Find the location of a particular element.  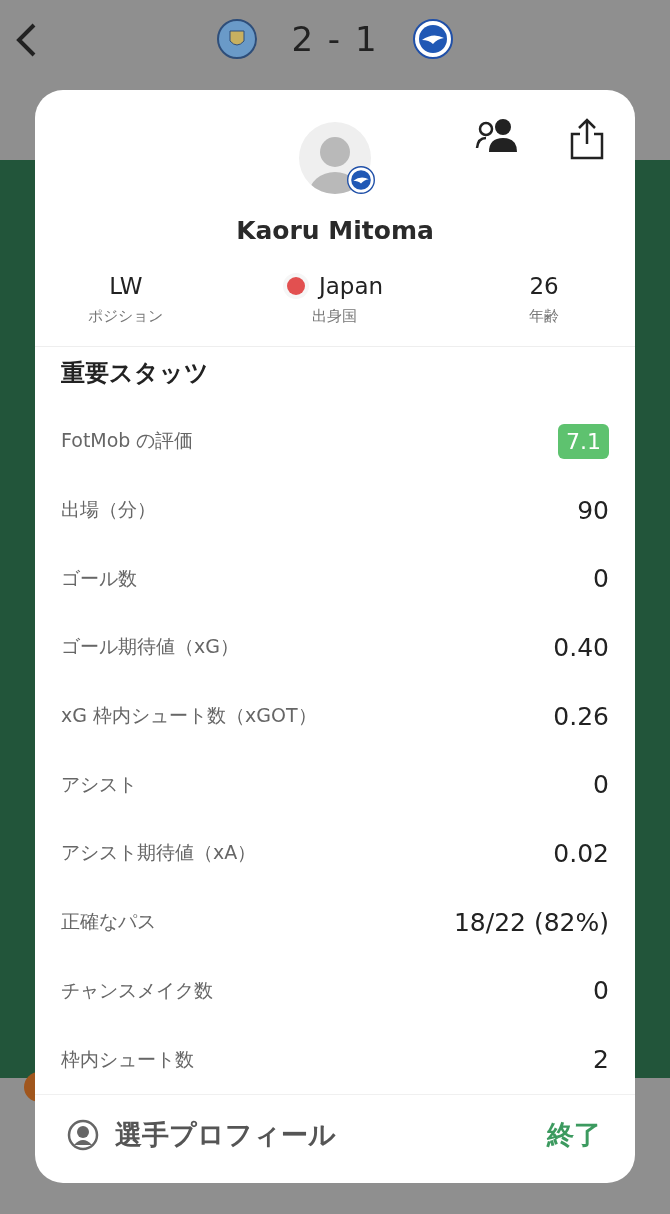

stat-label: チャンスメイク数 is located at coordinates (137, 990).